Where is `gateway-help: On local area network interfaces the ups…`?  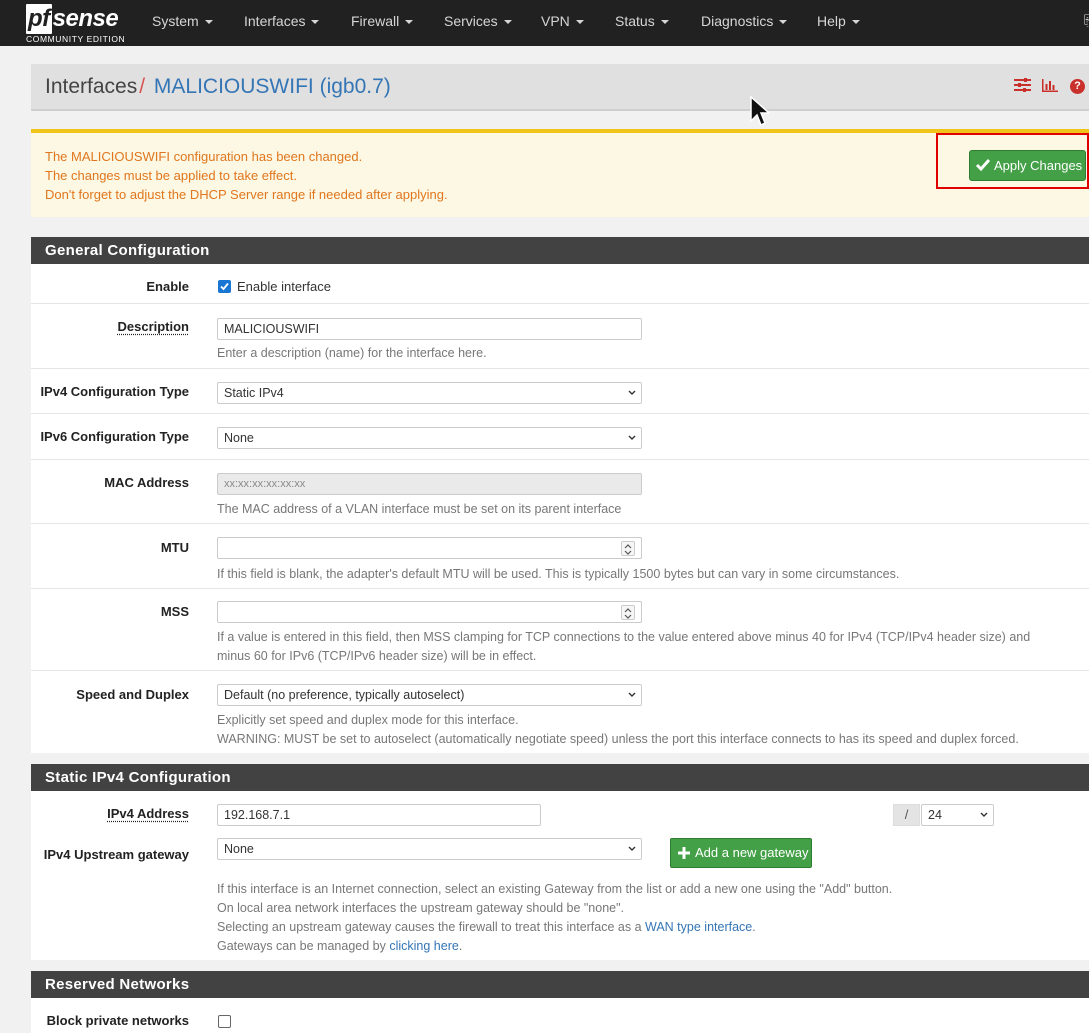 gateway-help: On local area network interfaces the ups… is located at coordinates (420, 908).